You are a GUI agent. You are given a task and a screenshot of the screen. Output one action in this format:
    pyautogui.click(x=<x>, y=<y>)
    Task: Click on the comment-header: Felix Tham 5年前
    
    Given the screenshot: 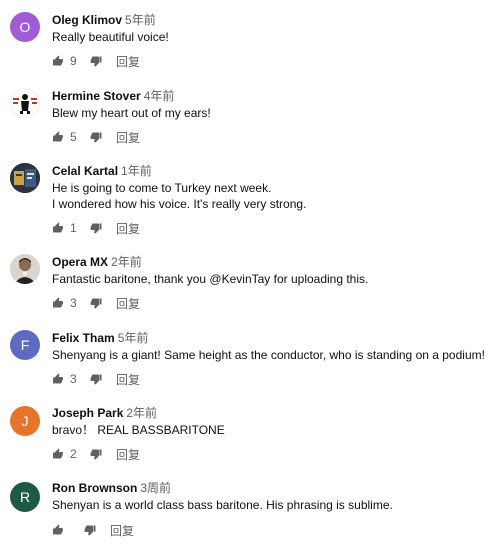 What is the action you would take?
    pyautogui.click(x=100, y=338)
    